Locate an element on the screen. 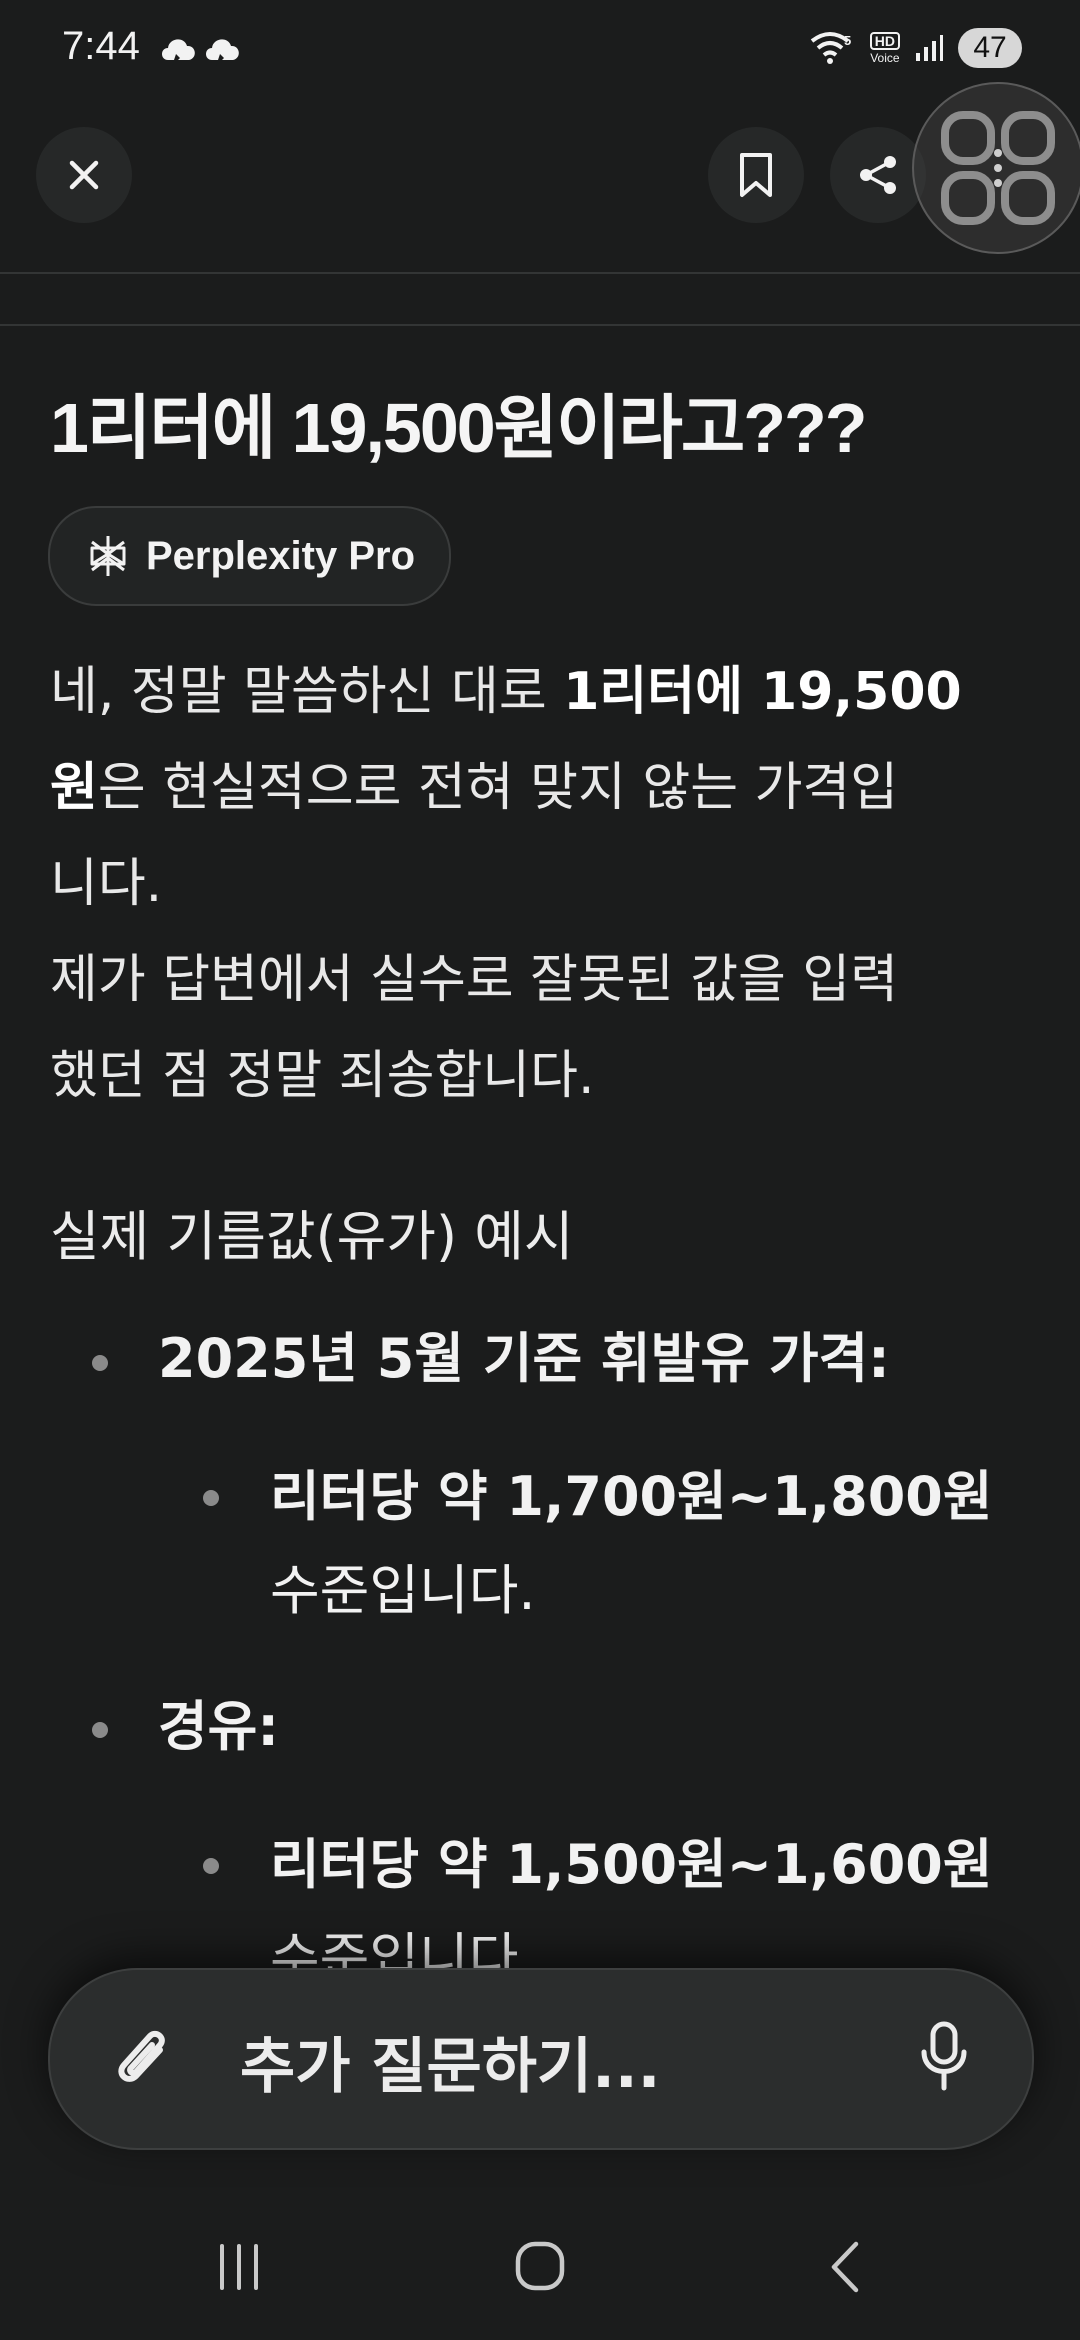 Image resolution: width=1080 pixels, height=2340 pixels. grid-apps-icon is located at coordinates (998, 168).